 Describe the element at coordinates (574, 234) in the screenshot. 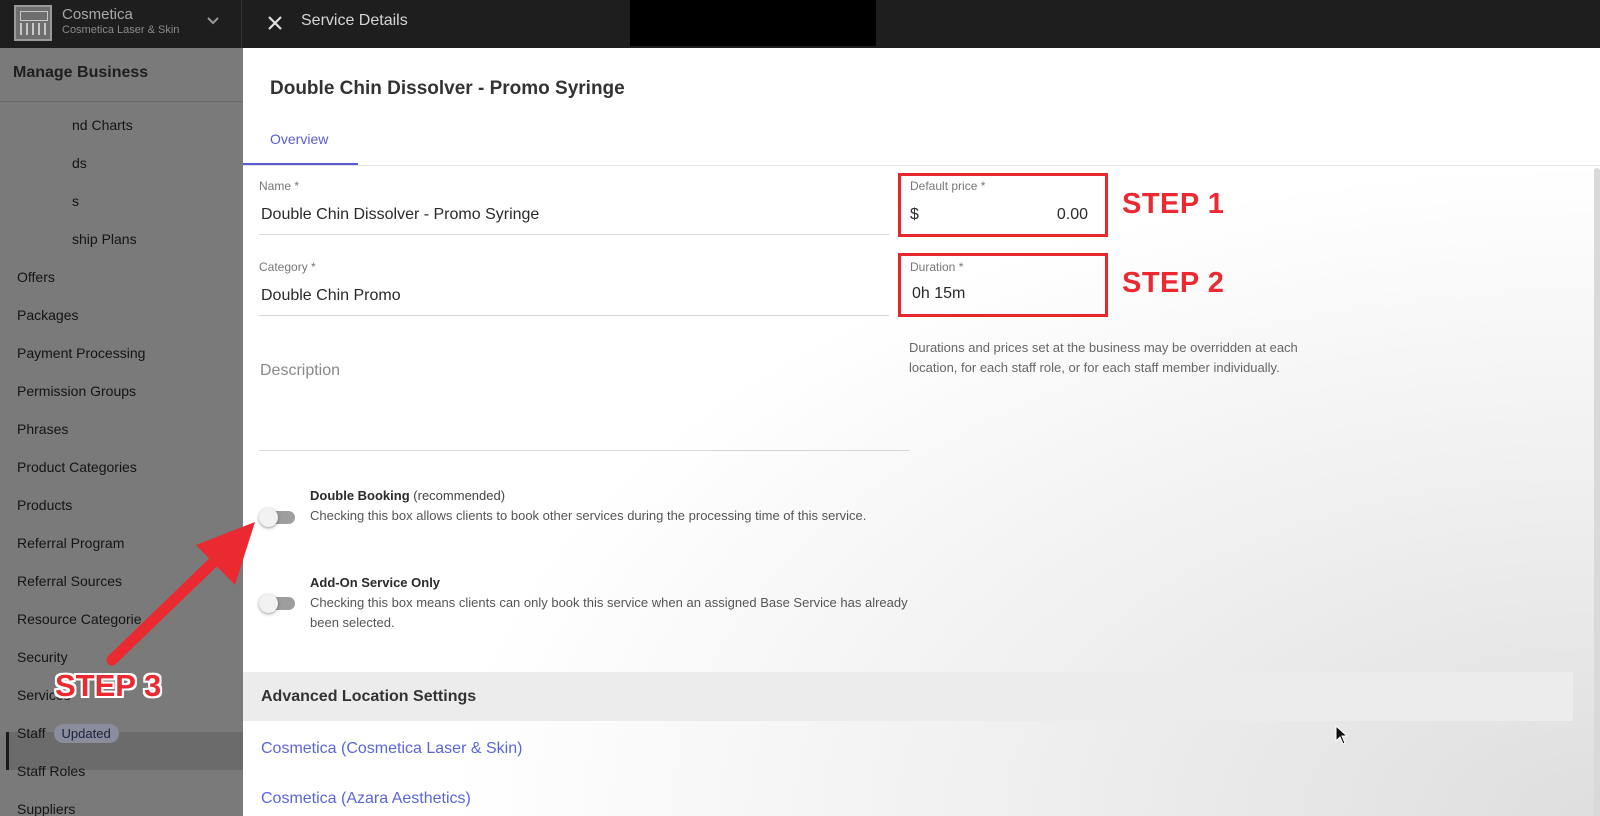

I see `name-underline` at that location.